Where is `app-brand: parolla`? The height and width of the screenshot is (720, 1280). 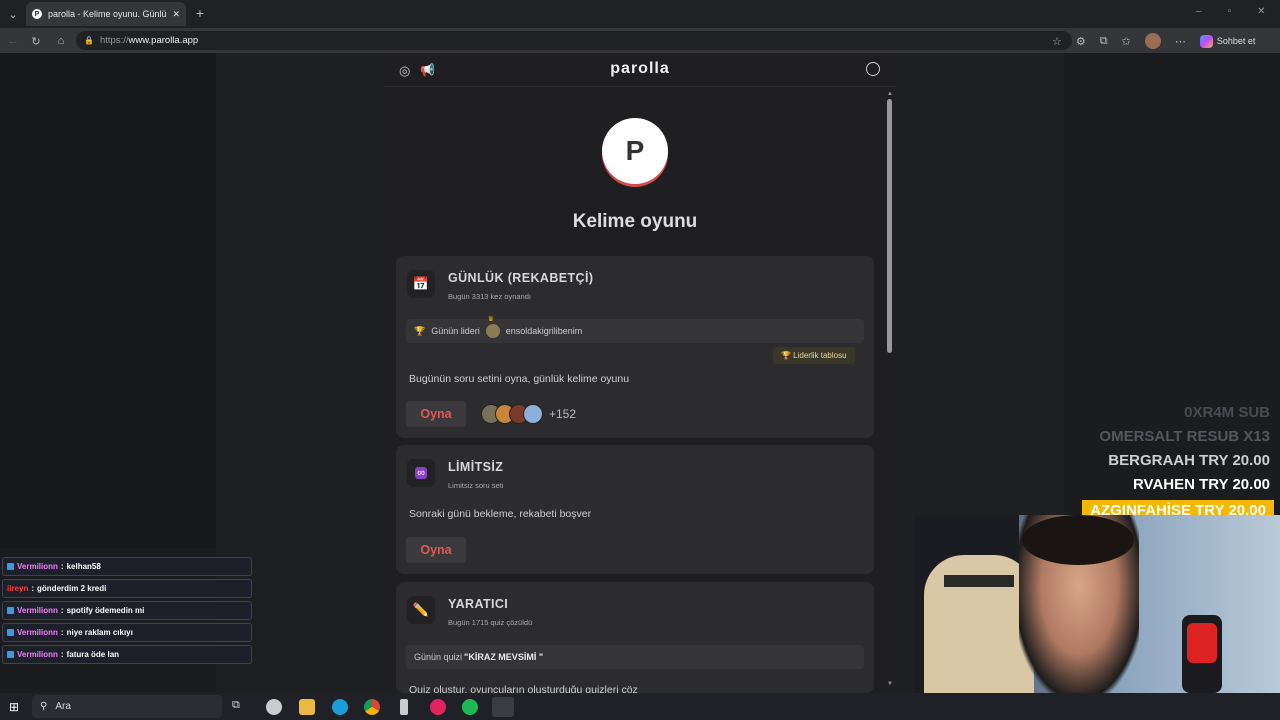
app-brand: parolla is located at coordinates (640, 69).